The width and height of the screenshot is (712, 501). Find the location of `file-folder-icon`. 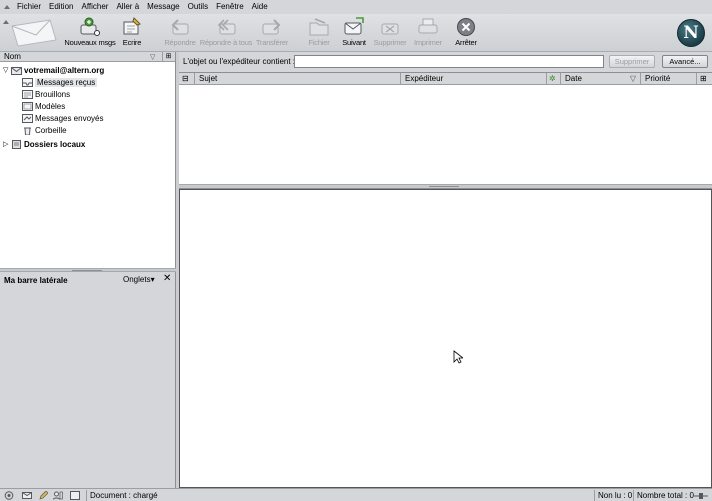

file-folder-icon is located at coordinates (319, 27).